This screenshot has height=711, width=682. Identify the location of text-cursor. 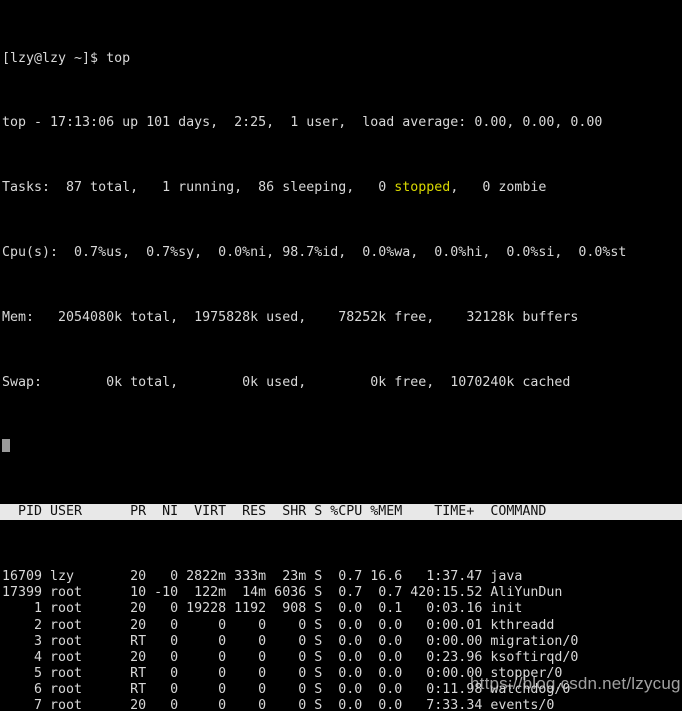
(6, 446).